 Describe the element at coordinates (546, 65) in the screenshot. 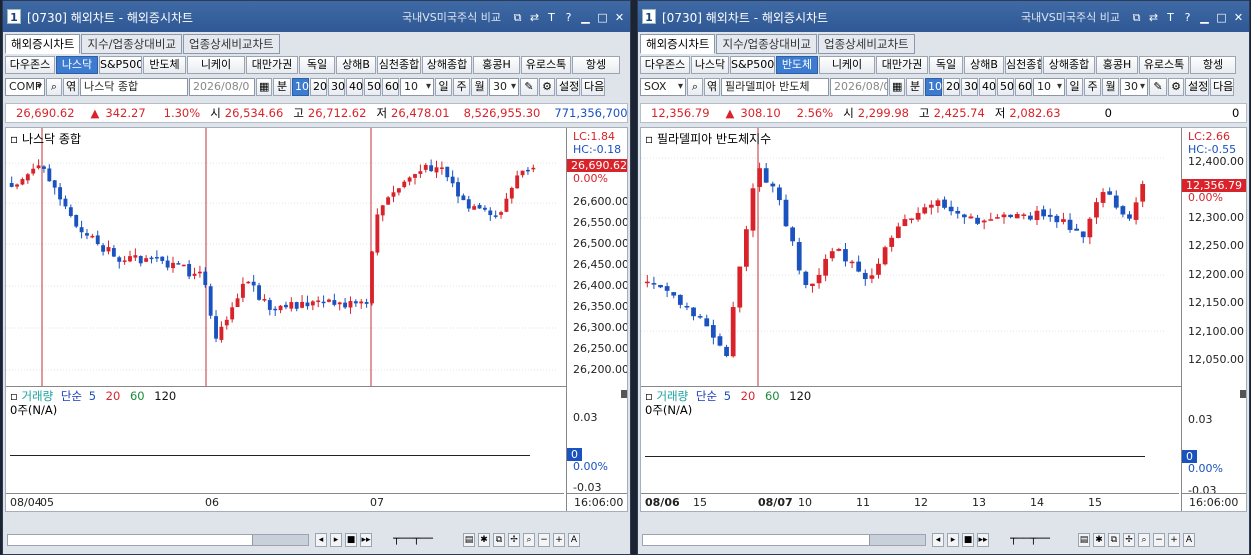

I see `market-button-eurostoxx: 유로스톡` at that location.